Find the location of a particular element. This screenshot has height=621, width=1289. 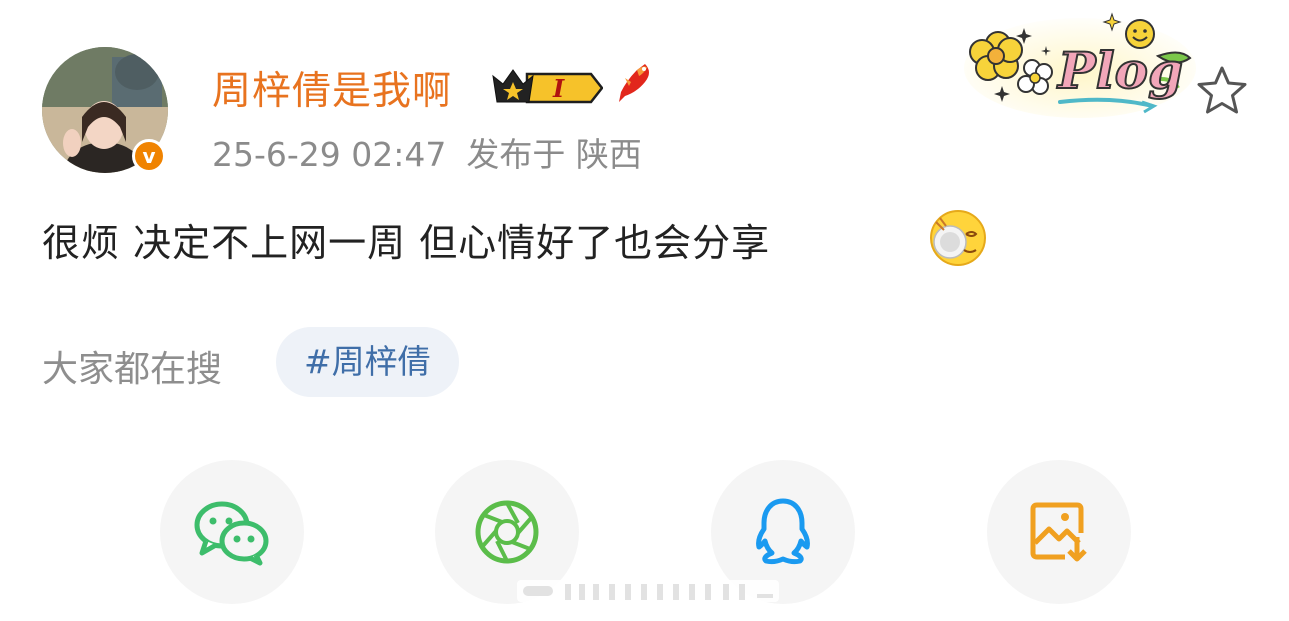

moments-icon is located at coordinates (507, 532).